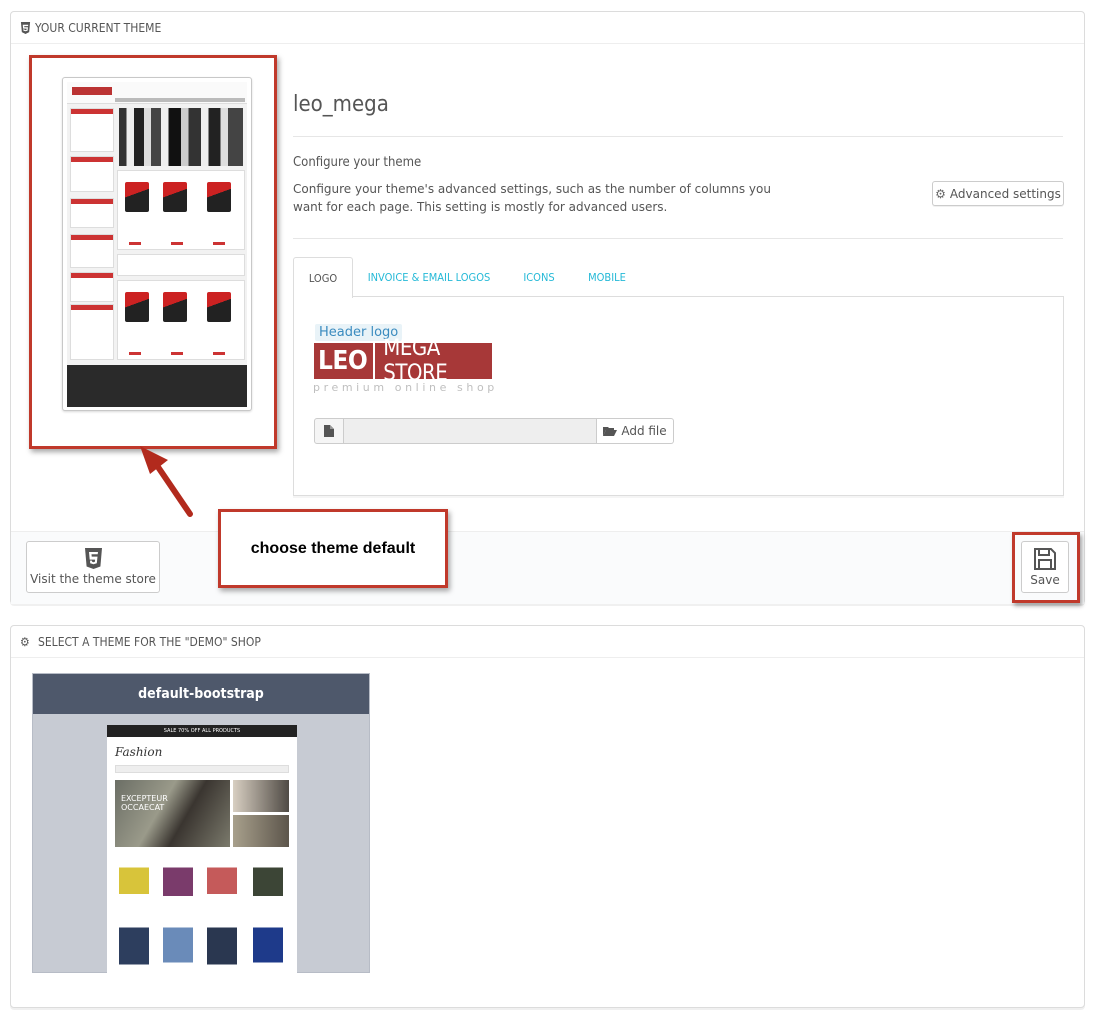 This screenshot has height=1020, width=1095. I want to click on theme-preview-highlight, so click(153, 252).